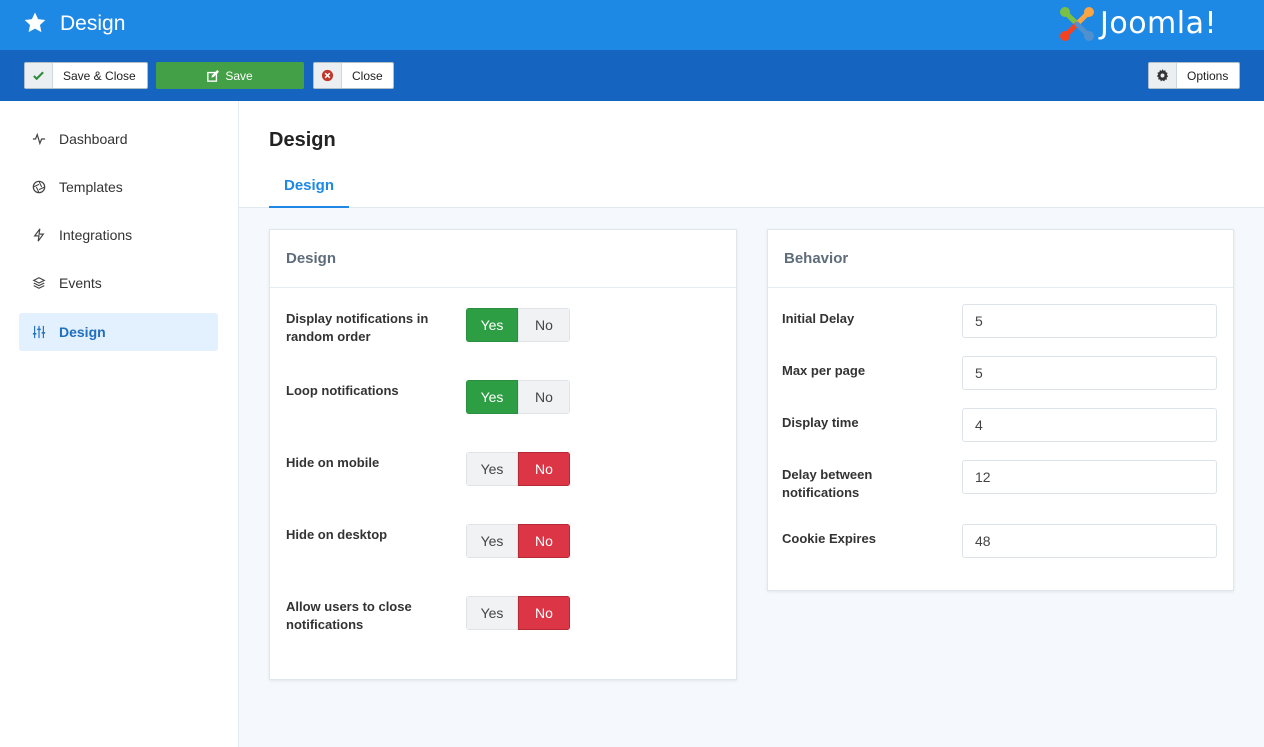  I want to click on random-order-toggle: Yes No, so click(518, 325).